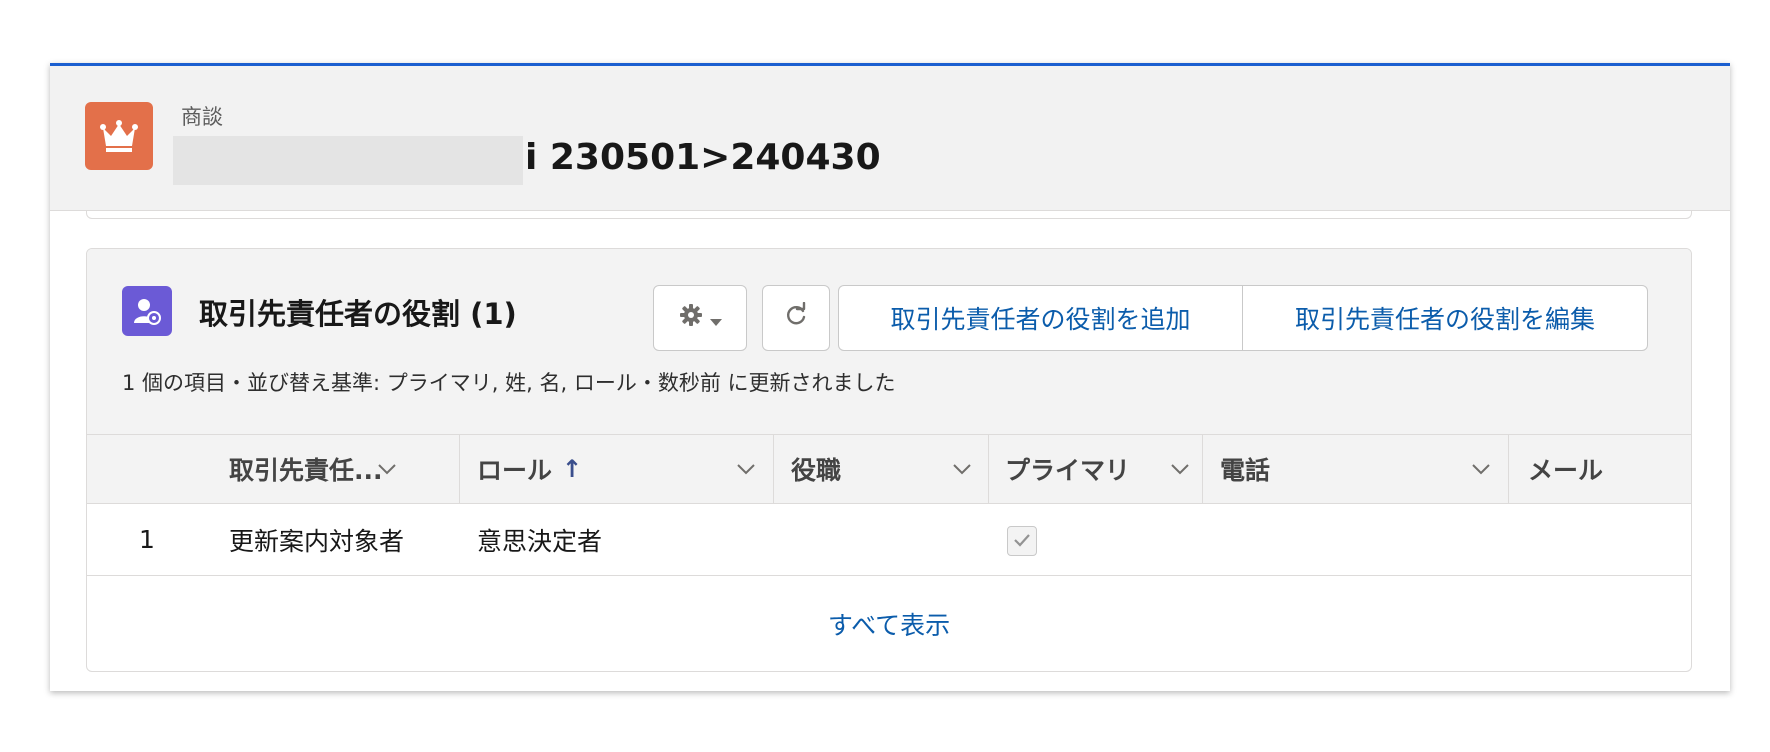 The image size is (1770, 752). I want to click on add-contact-role-button: 取引先責任者の役割を追加, so click(1040, 318).